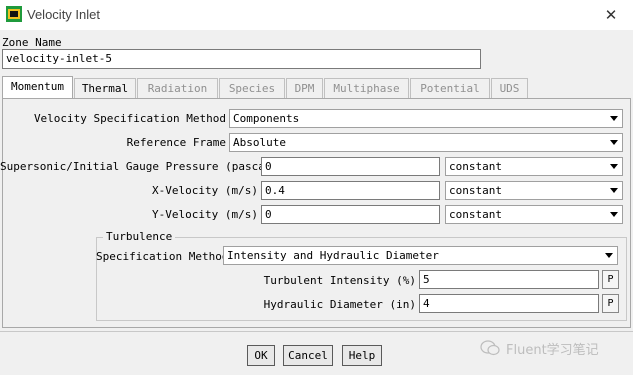 The width and height of the screenshot is (633, 375). What do you see at coordinates (534, 166) in the screenshot?
I see `gauge-pressure-method-select: constant` at bounding box center [534, 166].